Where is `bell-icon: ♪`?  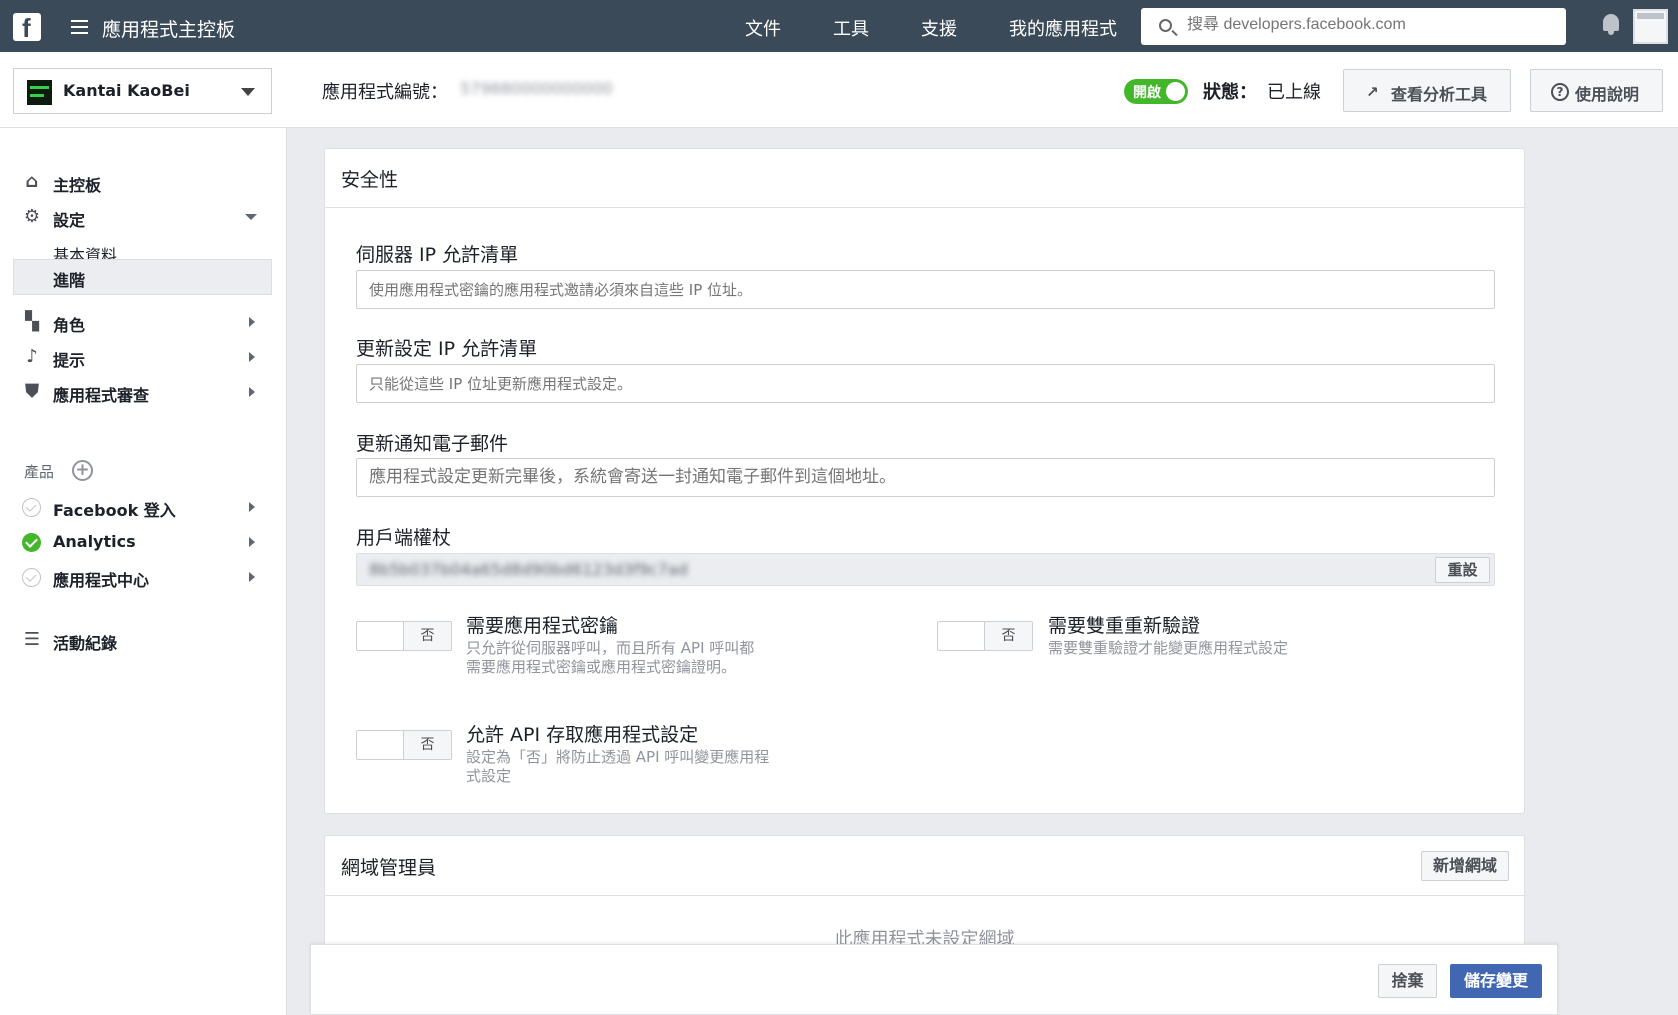 bell-icon: ♪ is located at coordinates (32, 356).